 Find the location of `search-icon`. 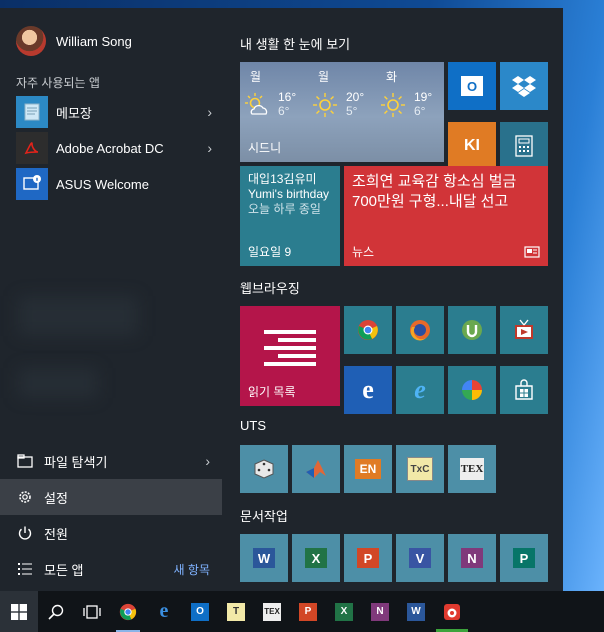

search-icon is located at coordinates (56, 612).